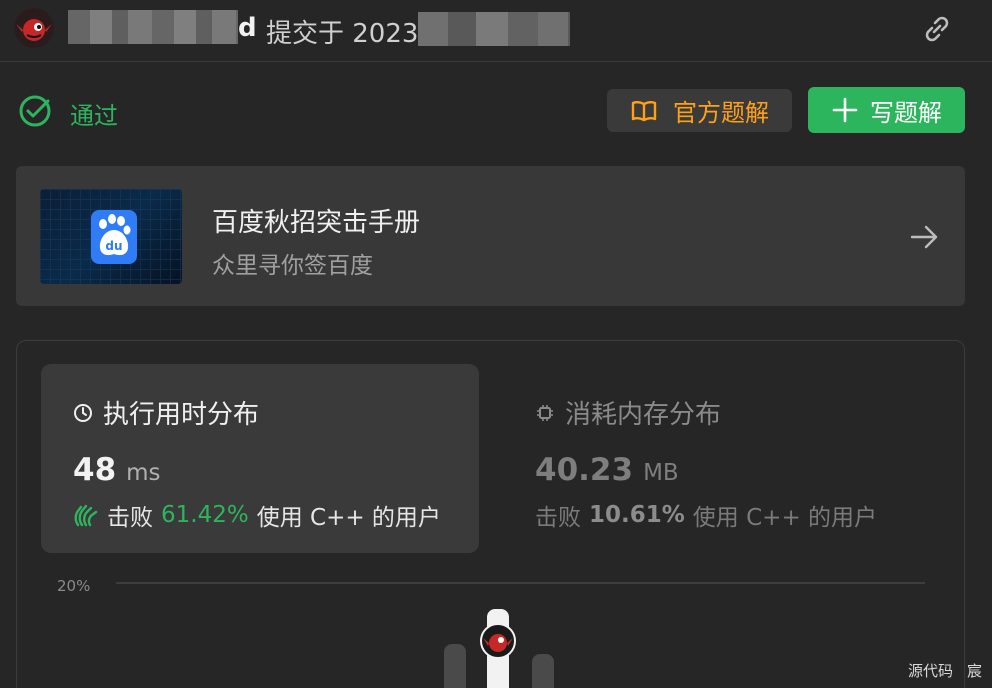 The image size is (992, 688). Describe the element at coordinates (153, 27) in the screenshot. I see `username-redacted` at that location.